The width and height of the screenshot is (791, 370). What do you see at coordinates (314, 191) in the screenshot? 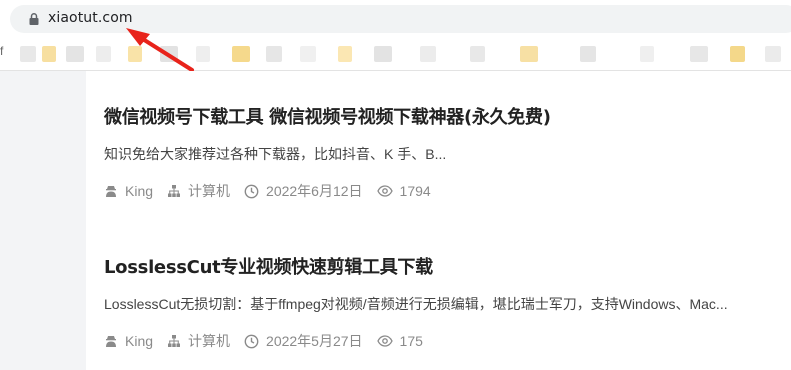
I see `date-text: 2022年6月12日` at bounding box center [314, 191].